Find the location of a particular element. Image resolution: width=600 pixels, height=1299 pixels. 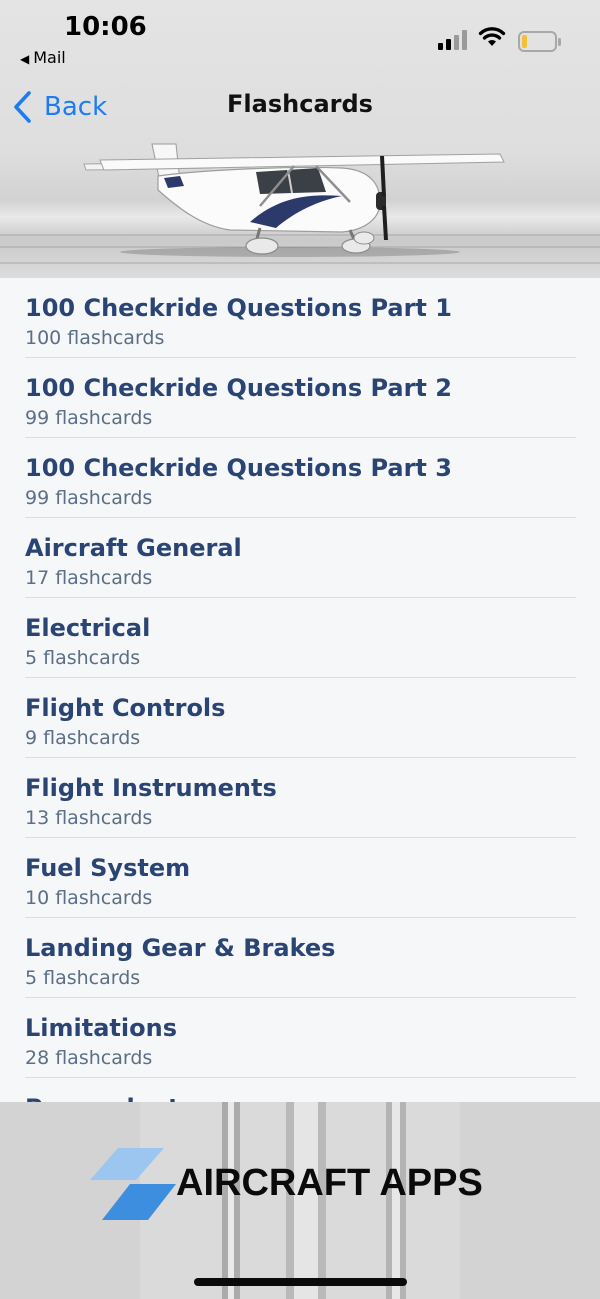

list-item-title: Aircraft General is located at coordinates (133, 548).